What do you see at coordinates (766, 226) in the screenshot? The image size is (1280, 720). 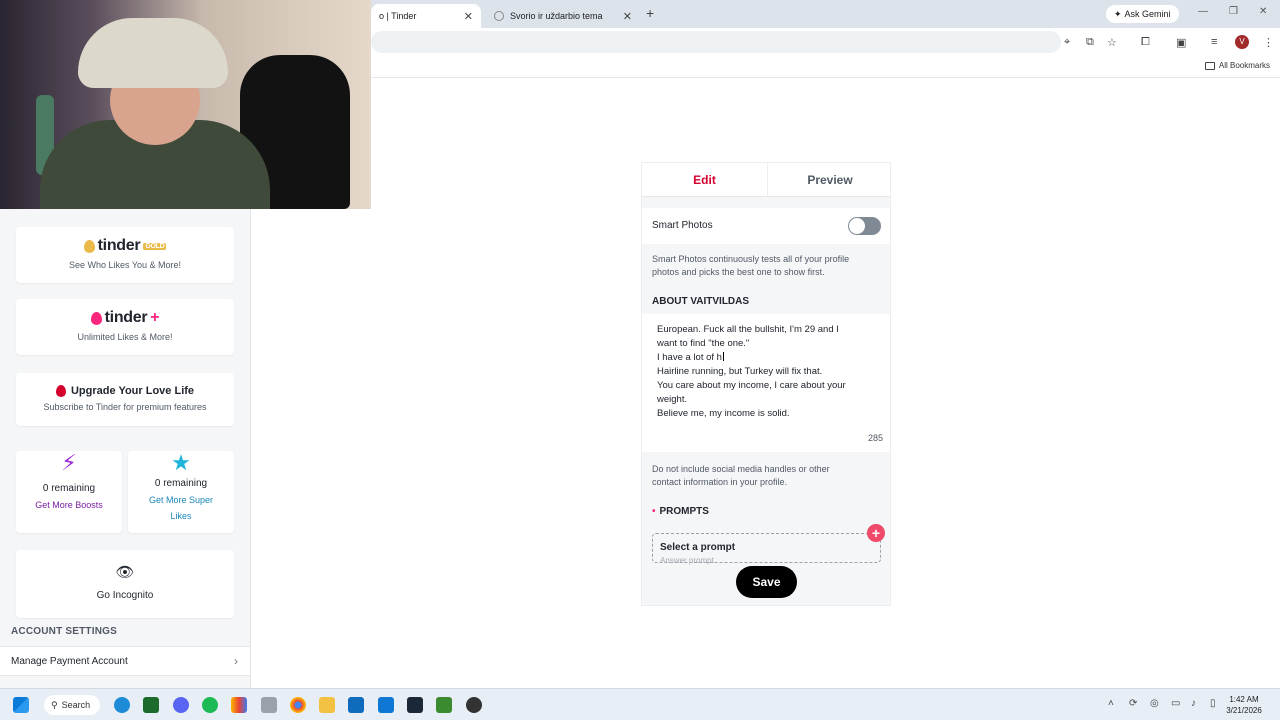 I see `smart-photos-row: Smart Photos` at bounding box center [766, 226].